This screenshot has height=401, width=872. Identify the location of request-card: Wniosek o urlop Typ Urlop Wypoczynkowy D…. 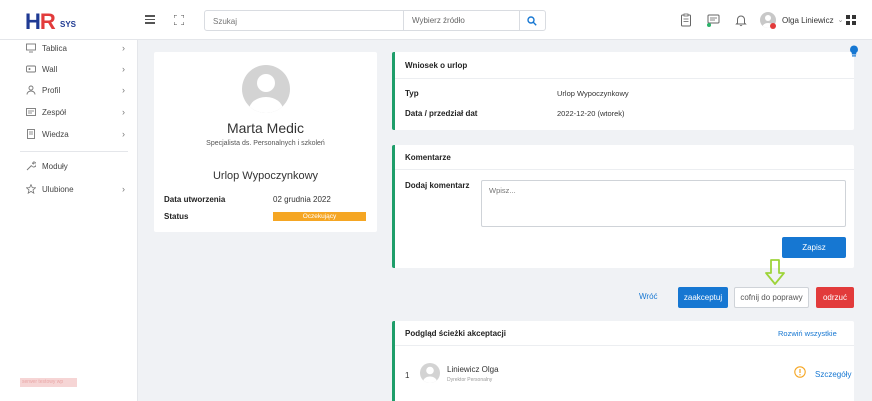
(623, 91).